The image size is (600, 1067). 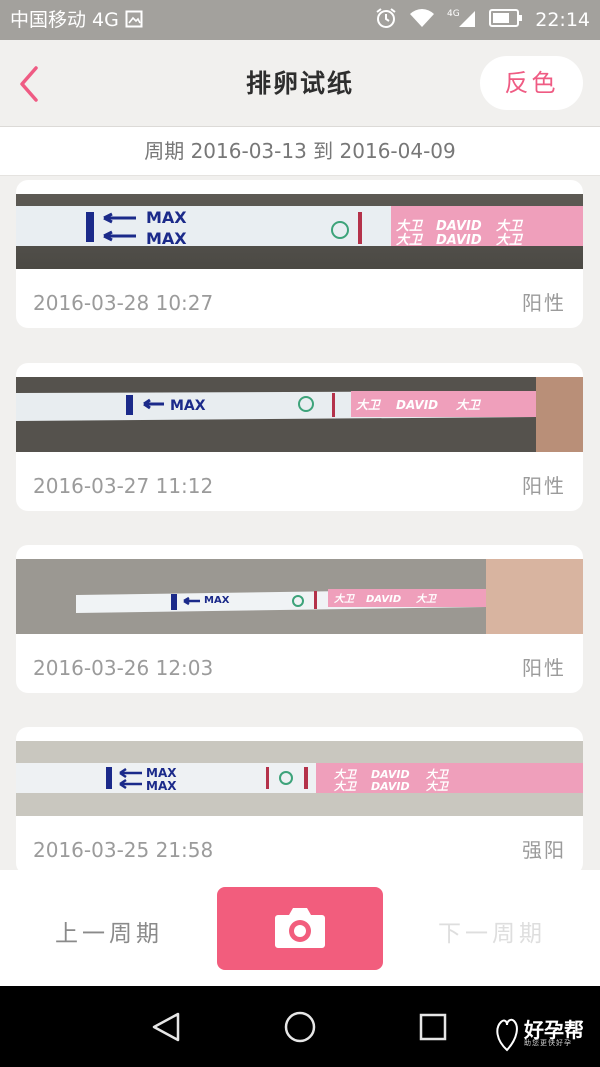 I want to click on nav-bar: 排卵试纸 反色, so click(x=300, y=83).